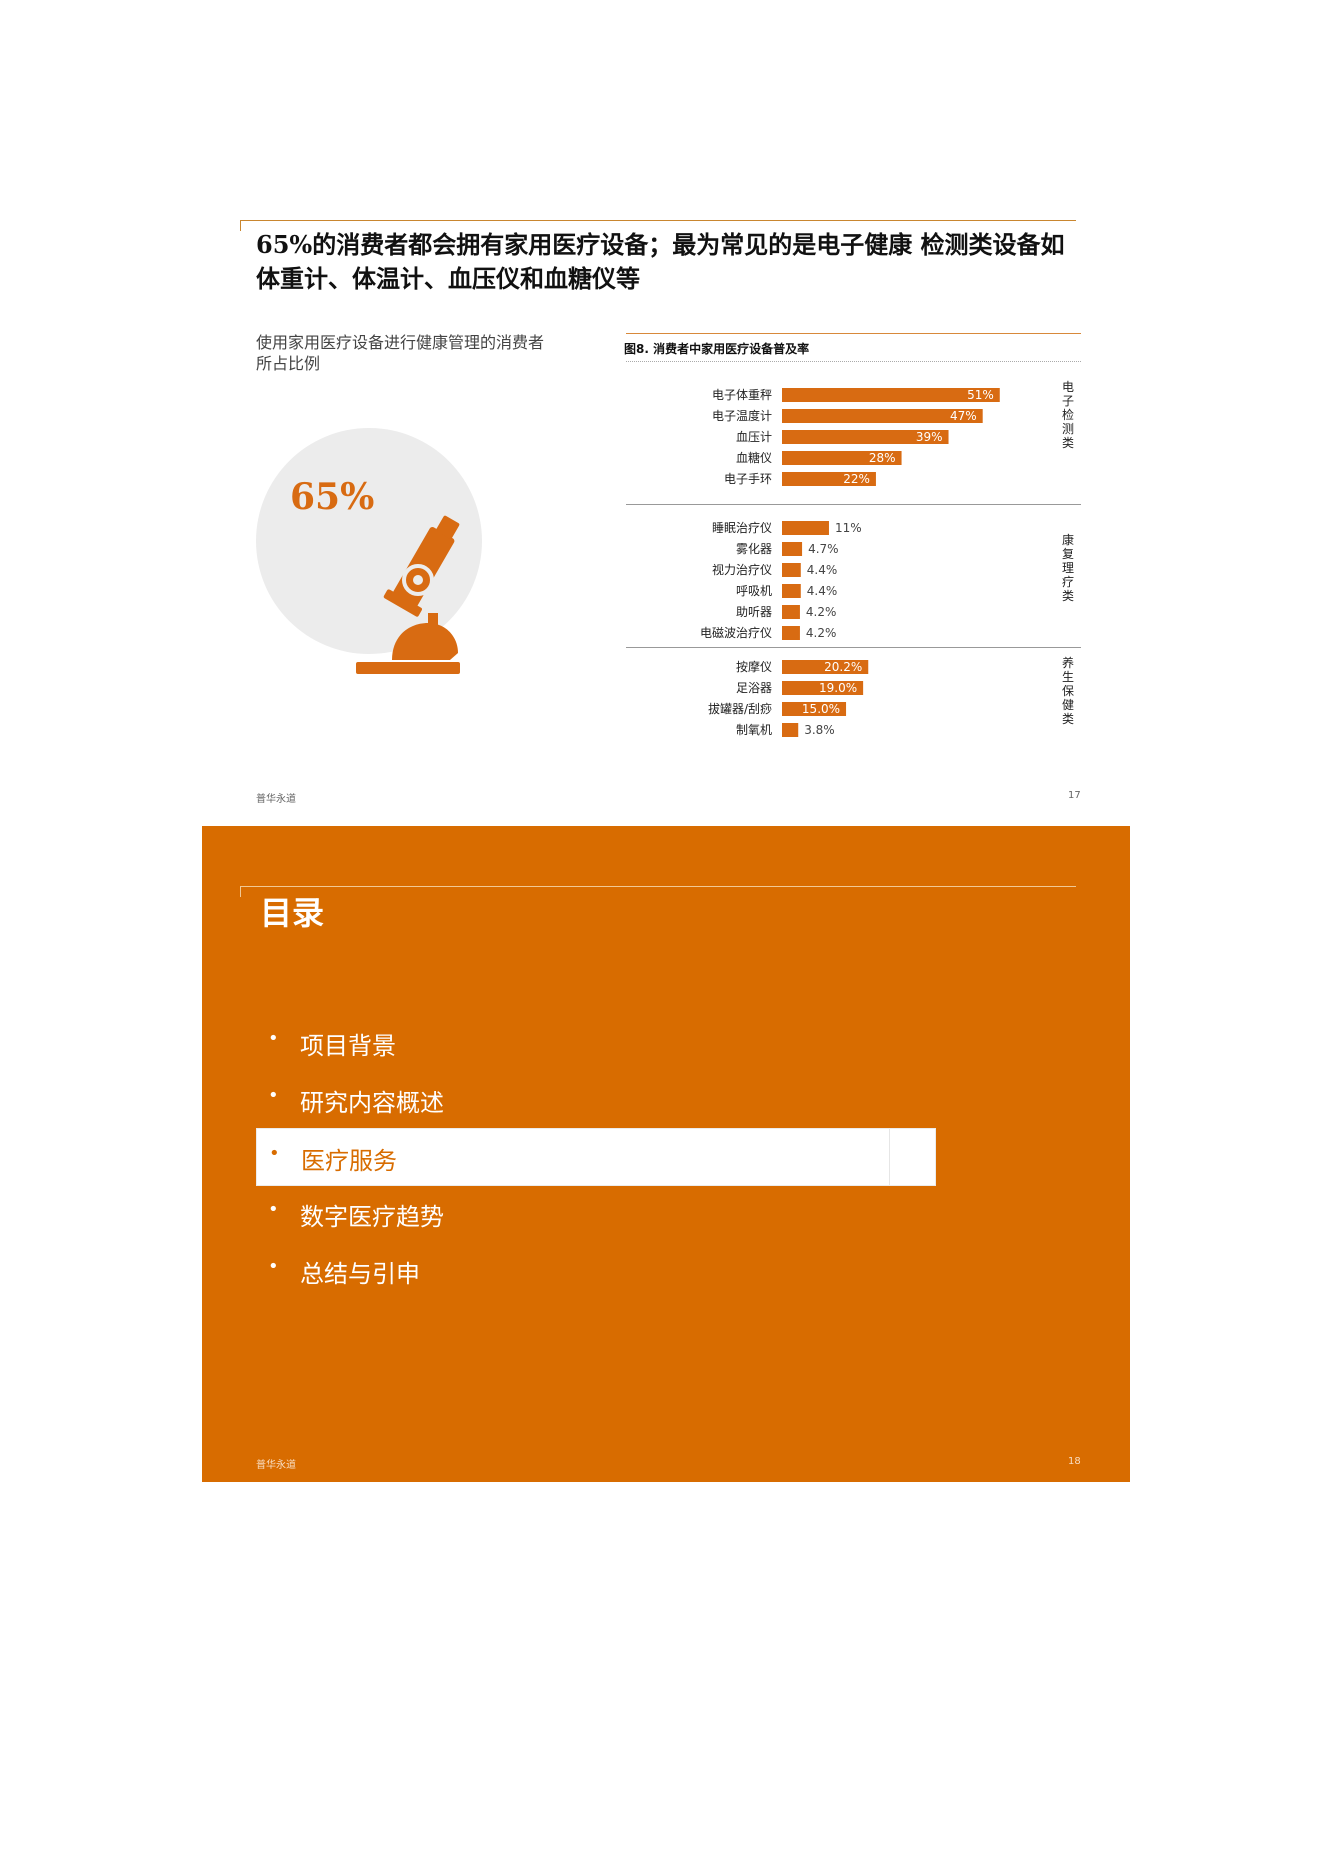 This screenshot has width=1323, height=1871. Describe the element at coordinates (742, 395) in the screenshot. I see `category-label: 电子体重秤` at that location.